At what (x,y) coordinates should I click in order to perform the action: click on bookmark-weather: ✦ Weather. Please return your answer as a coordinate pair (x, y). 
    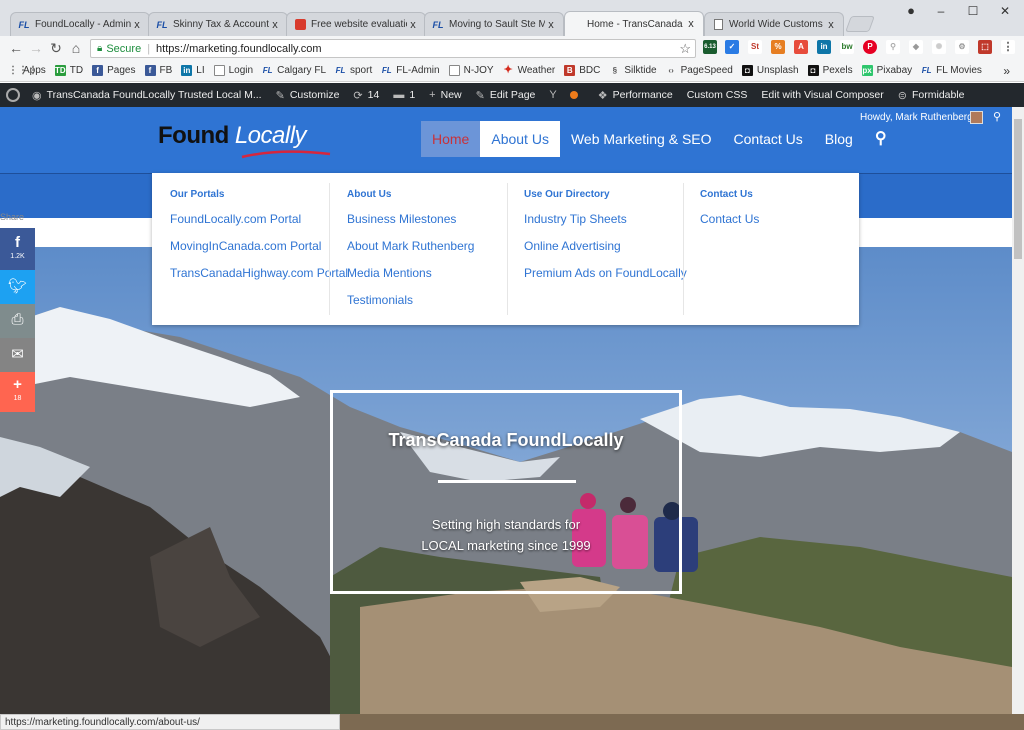
    Looking at the image, I should click on (529, 71).